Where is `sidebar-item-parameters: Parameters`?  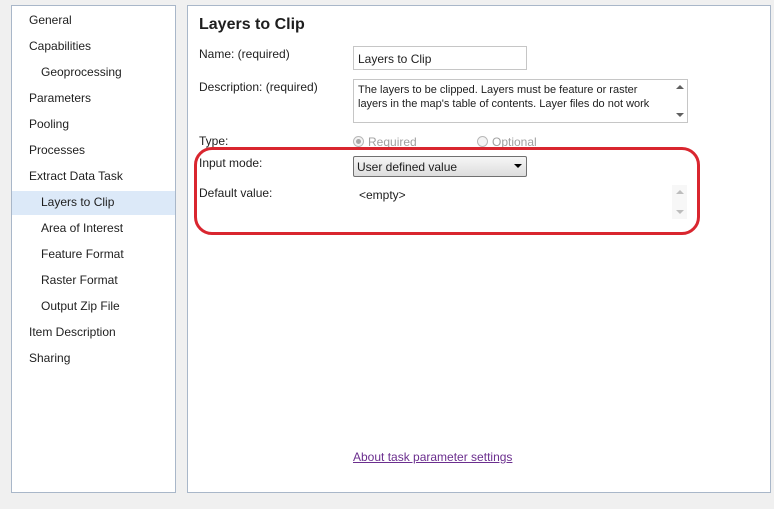 sidebar-item-parameters: Parameters is located at coordinates (93, 99).